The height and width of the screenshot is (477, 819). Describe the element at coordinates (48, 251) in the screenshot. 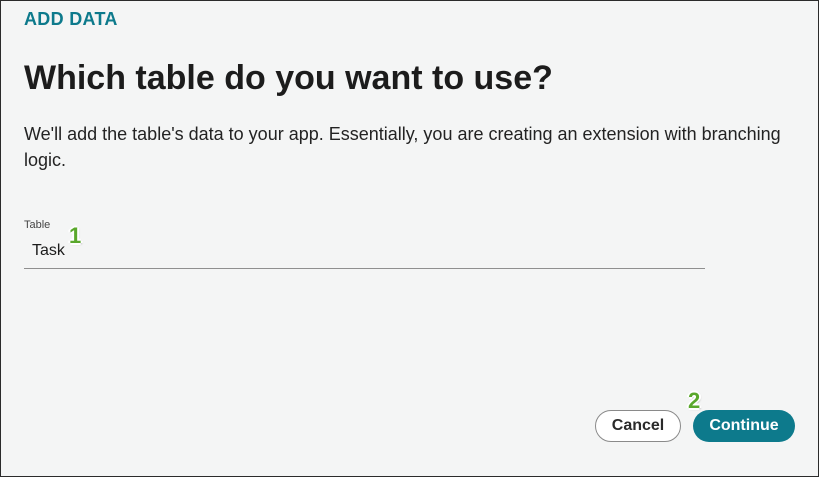

I see `table-field-value: Task` at that location.